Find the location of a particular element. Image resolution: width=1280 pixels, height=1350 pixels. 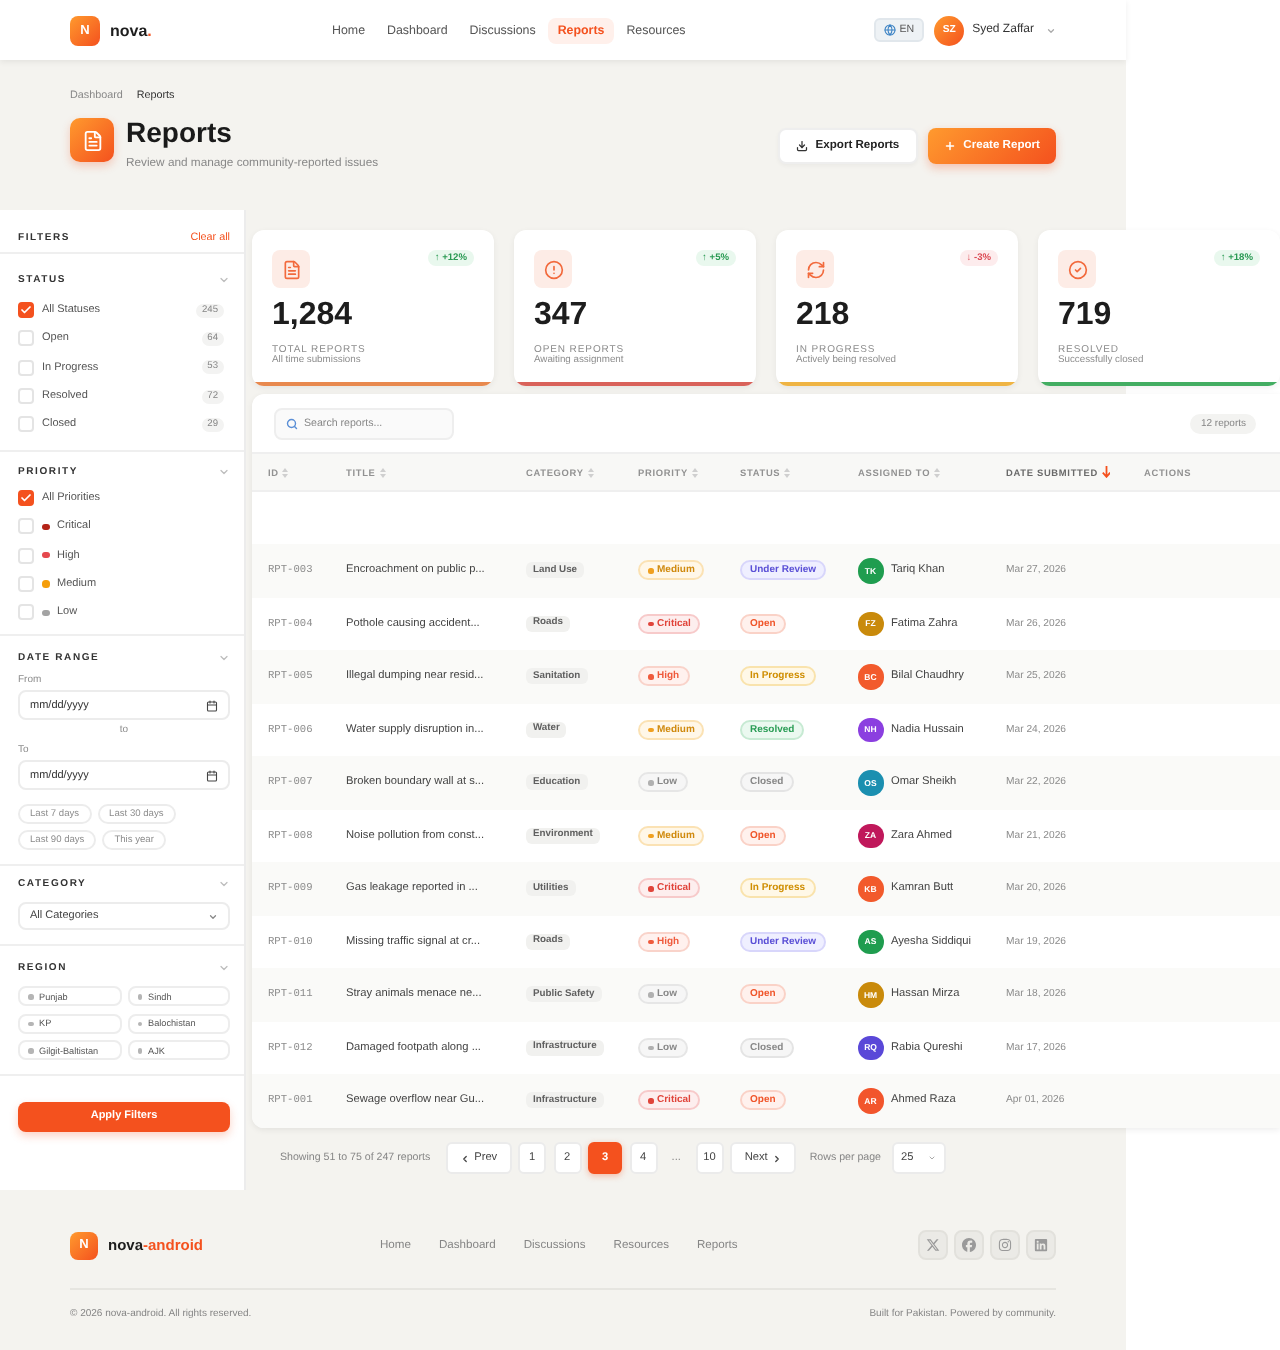

search-icon is located at coordinates (292, 423).